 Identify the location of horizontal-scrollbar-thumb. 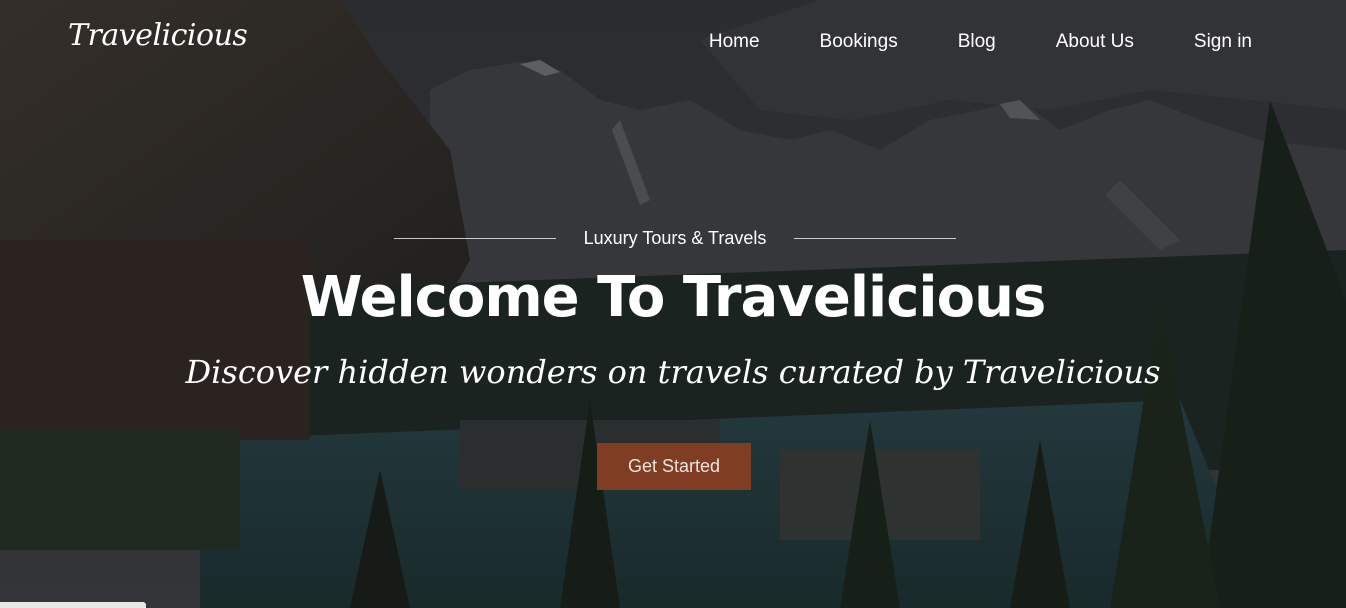
(73, 605).